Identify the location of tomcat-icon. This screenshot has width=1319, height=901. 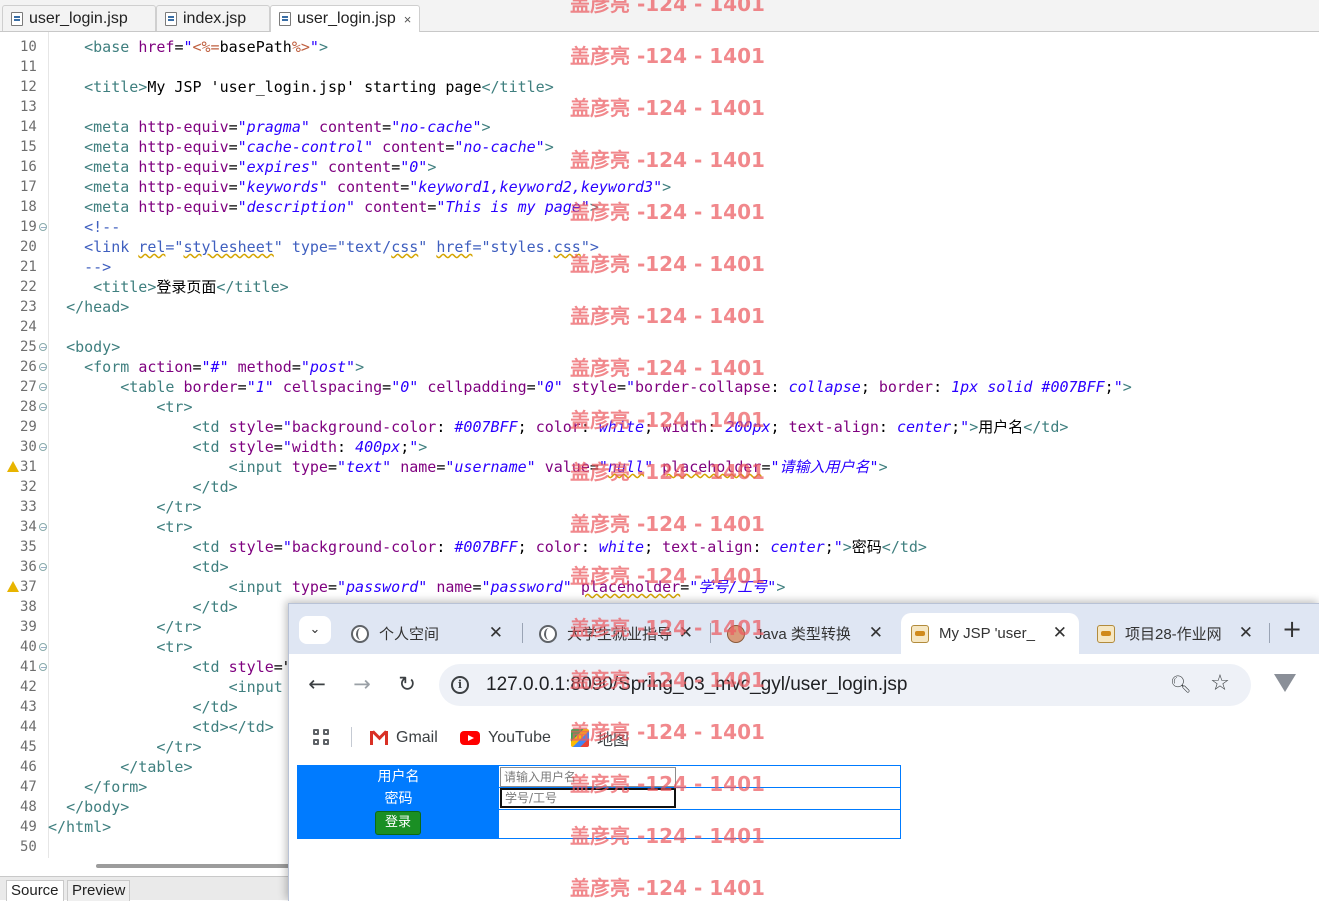
(1106, 633).